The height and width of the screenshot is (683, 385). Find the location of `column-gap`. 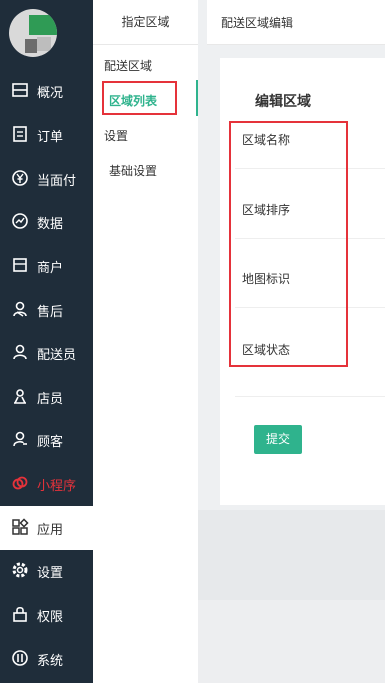

column-gap is located at coordinates (202, 255).